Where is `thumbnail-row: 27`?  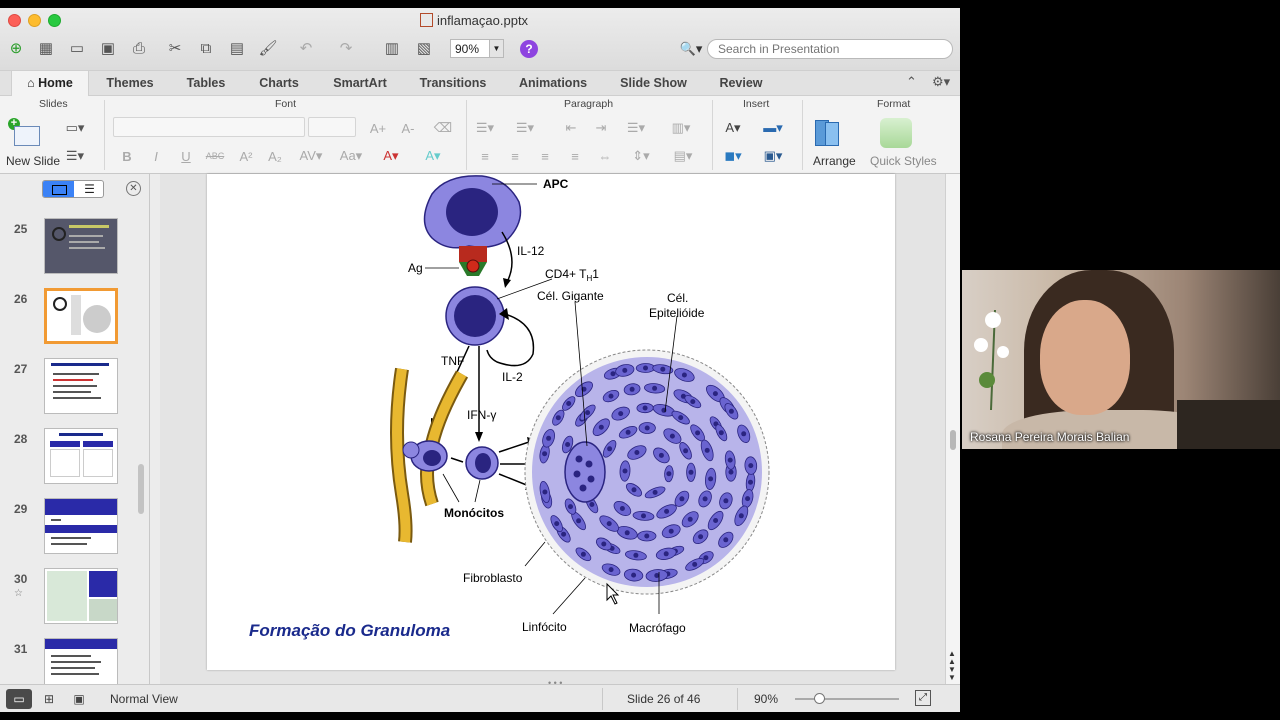 thumbnail-row: 27 is located at coordinates (74, 388).